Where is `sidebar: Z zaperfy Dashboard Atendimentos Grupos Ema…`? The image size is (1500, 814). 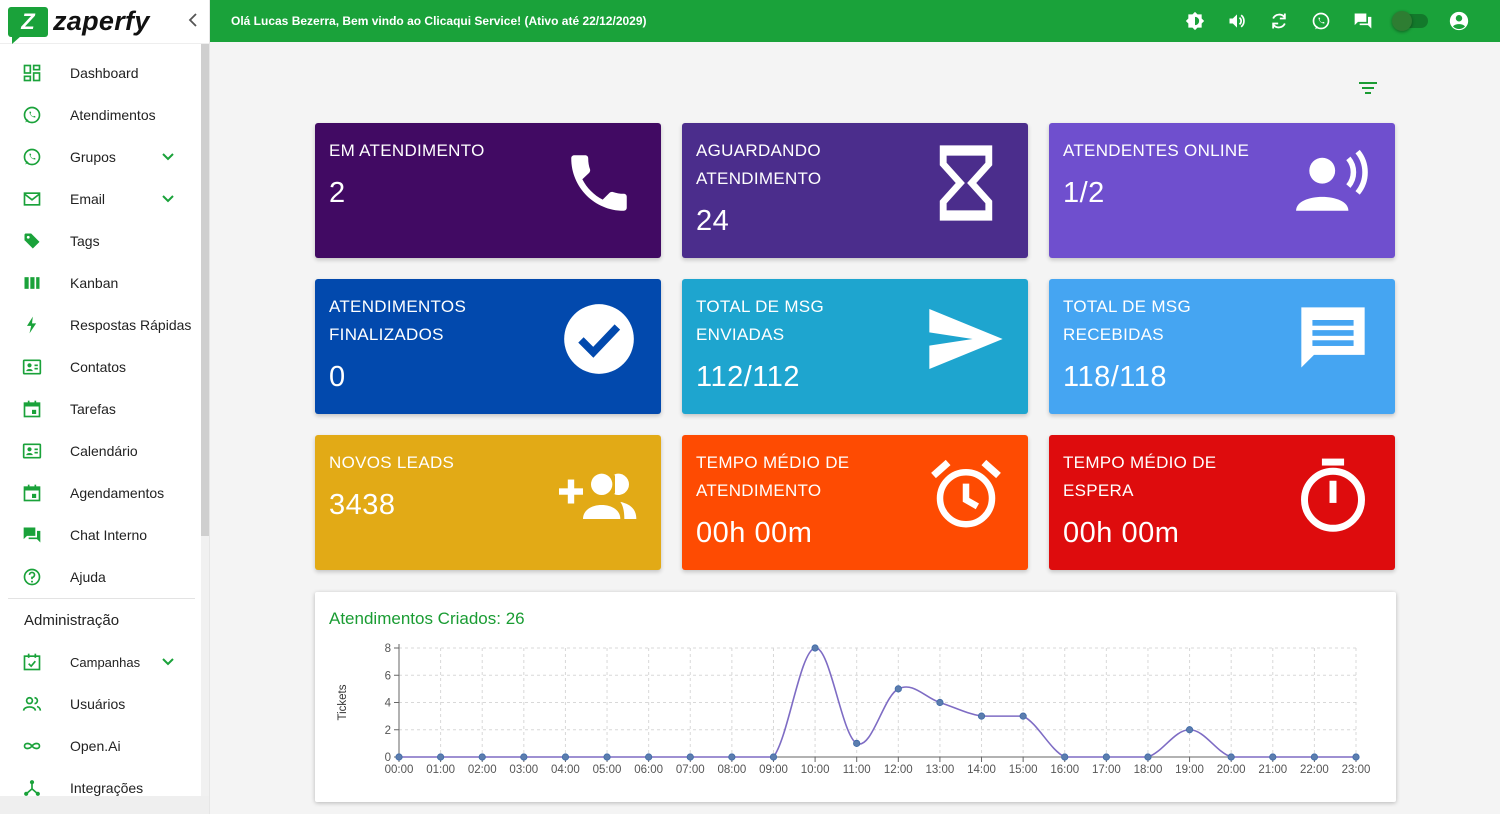 sidebar: Z zaperfy Dashboard Atendimentos Grupos Ema… is located at coordinates (105, 407).